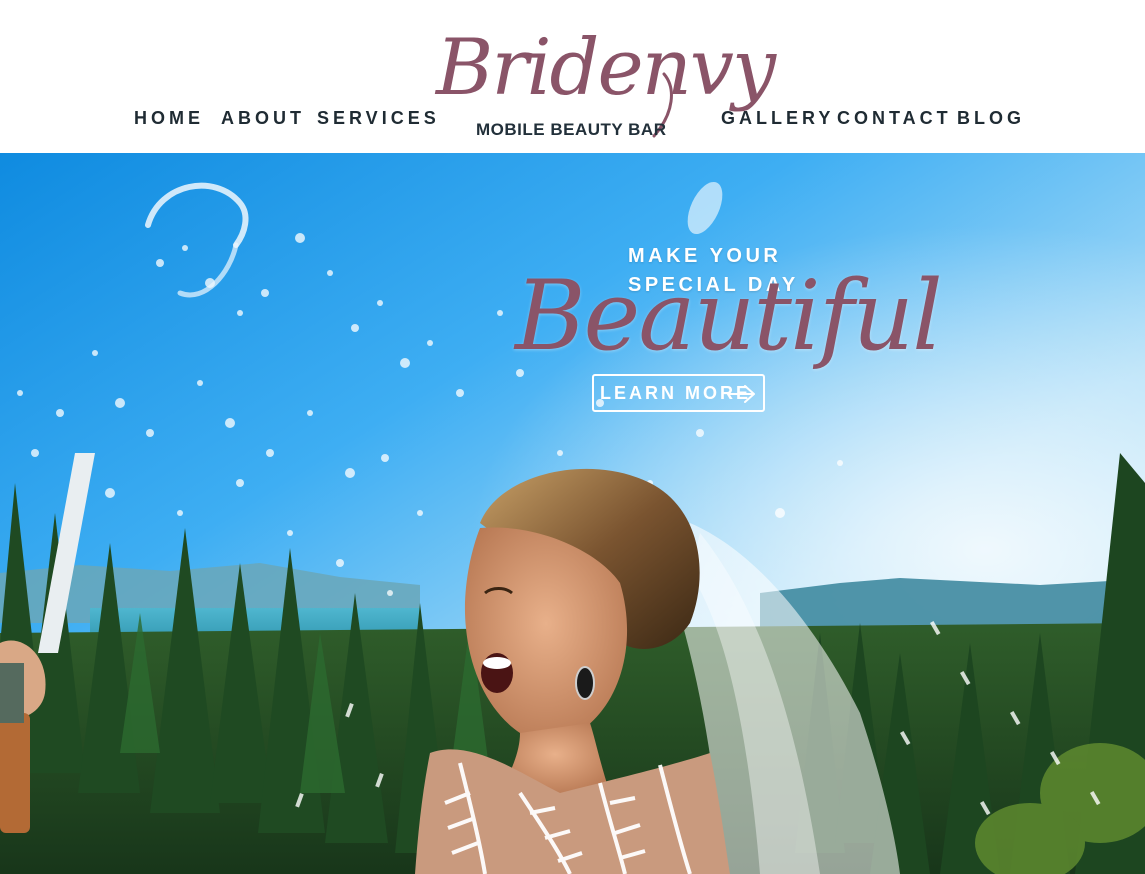  What do you see at coordinates (742, 396) in the screenshot?
I see `arrow-right-icon` at bounding box center [742, 396].